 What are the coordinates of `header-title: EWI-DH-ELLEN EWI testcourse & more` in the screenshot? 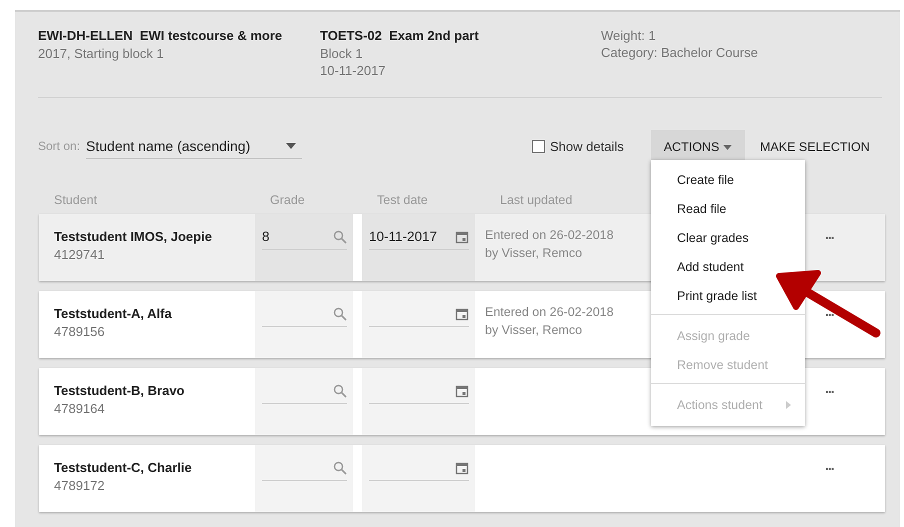 It's located at (161, 36).